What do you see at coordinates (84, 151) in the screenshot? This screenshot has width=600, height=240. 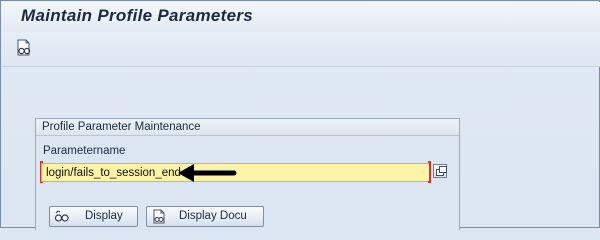 I see `parametername-label: Parametername` at bounding box center [84, 151].